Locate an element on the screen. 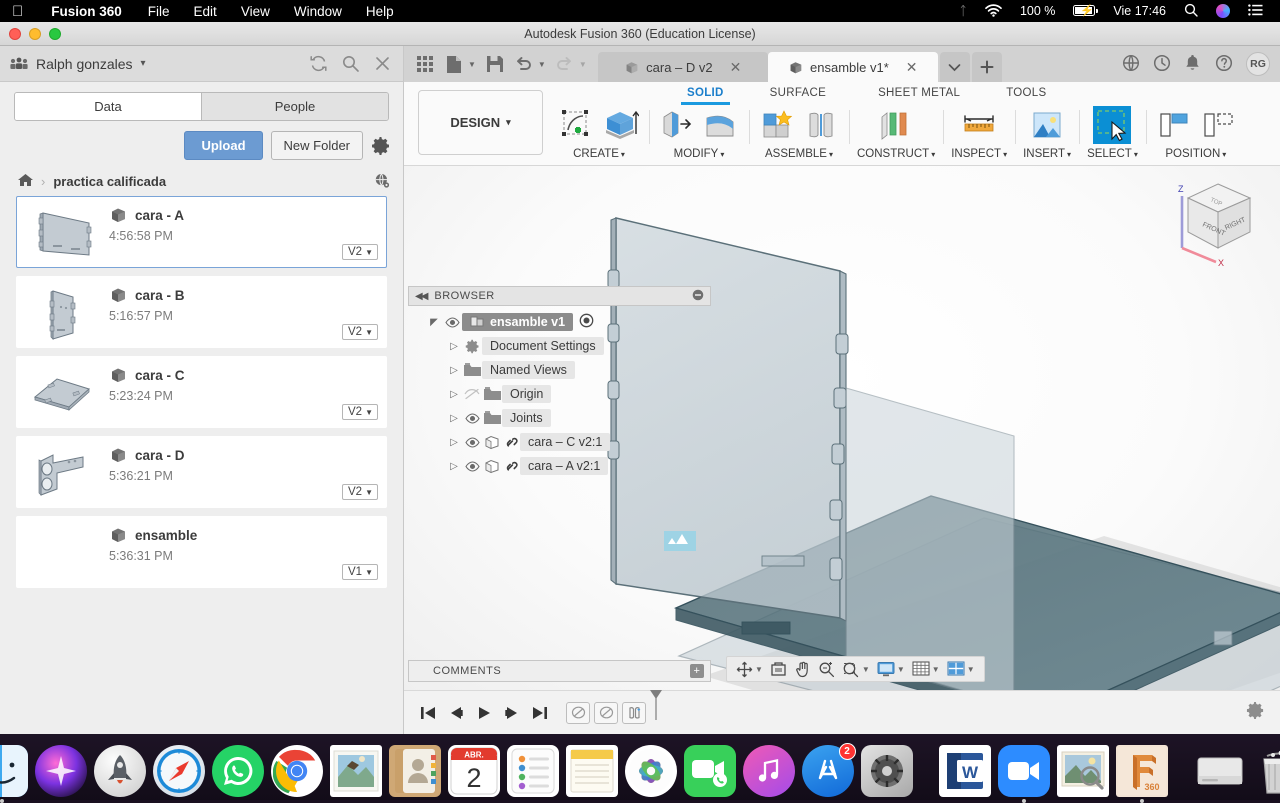 The width and height of the screenshot is (1280, 803). extrude-icon is located at coordinates (621, 125).